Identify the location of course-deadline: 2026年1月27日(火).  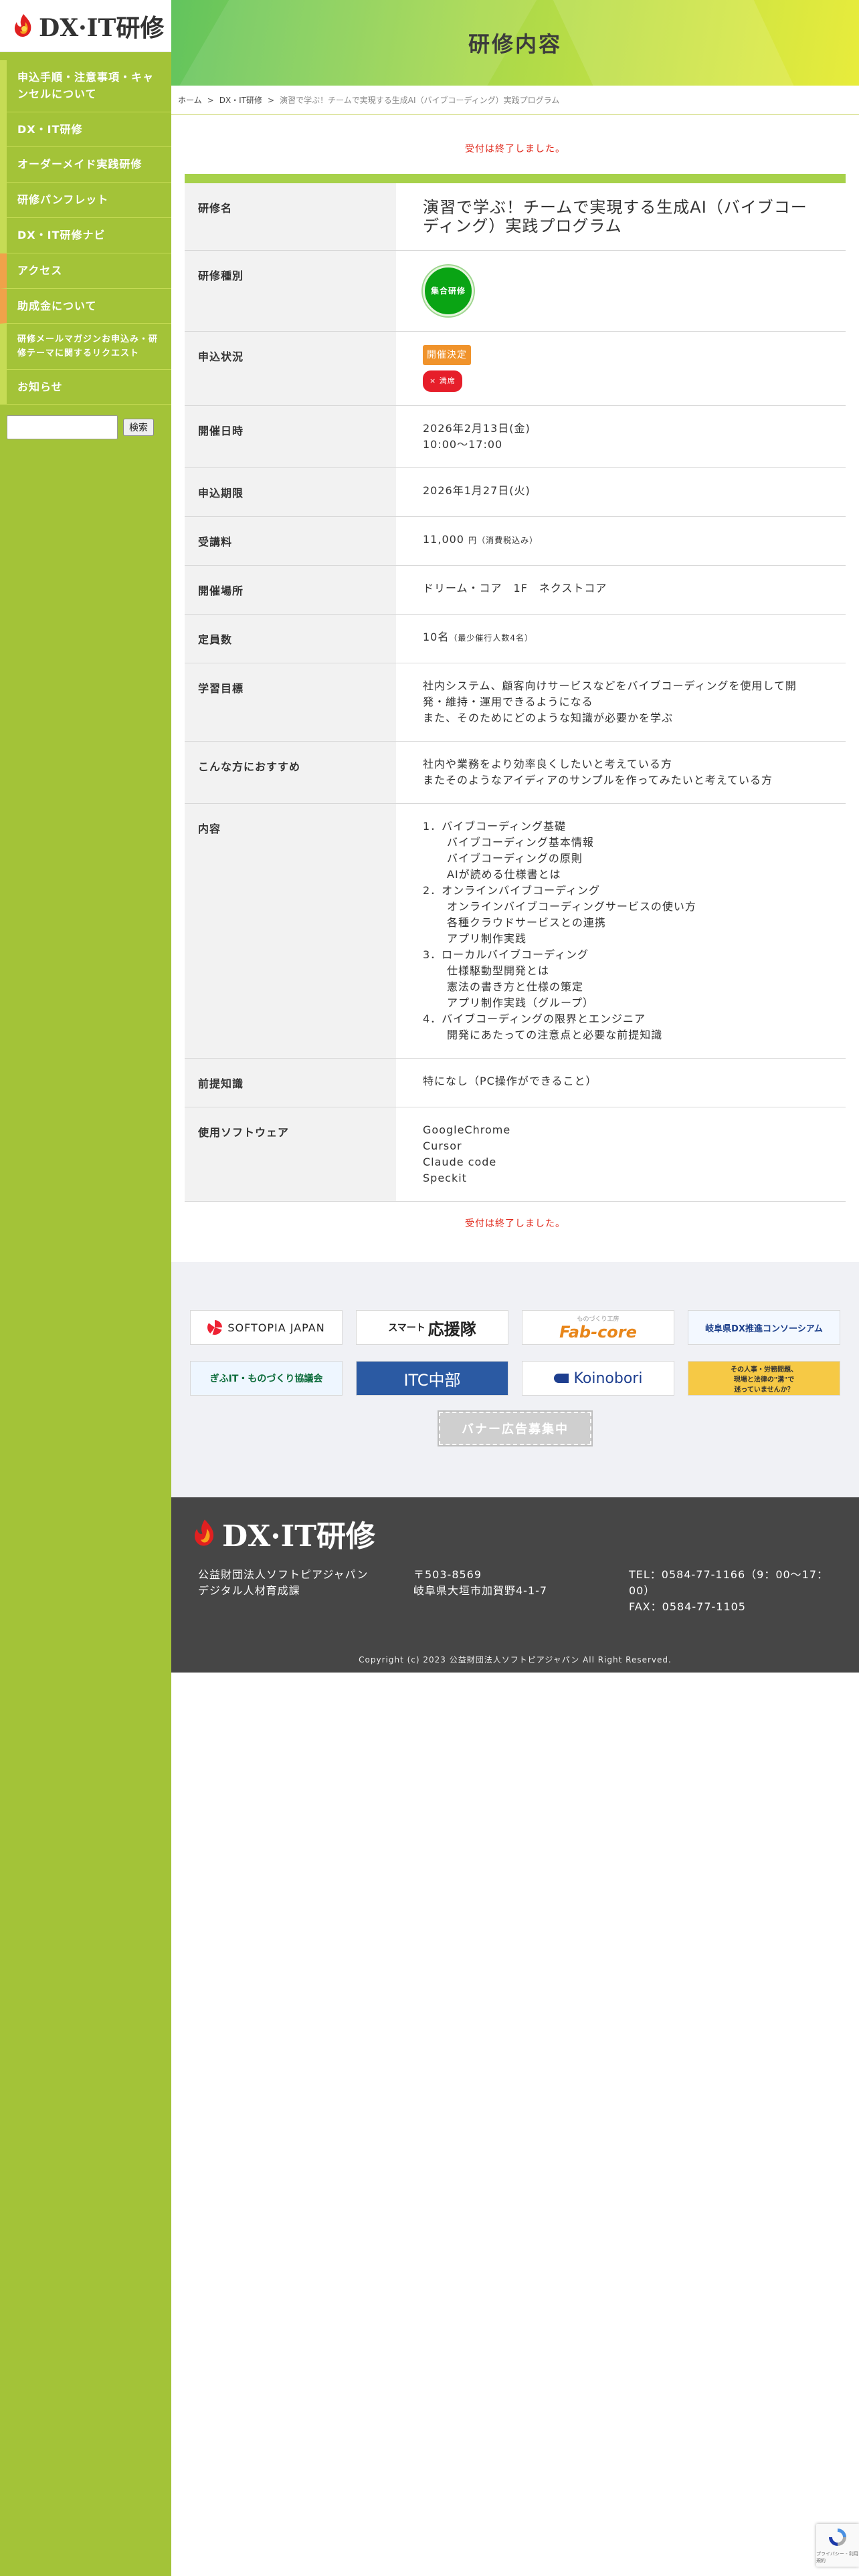
(477, 491).